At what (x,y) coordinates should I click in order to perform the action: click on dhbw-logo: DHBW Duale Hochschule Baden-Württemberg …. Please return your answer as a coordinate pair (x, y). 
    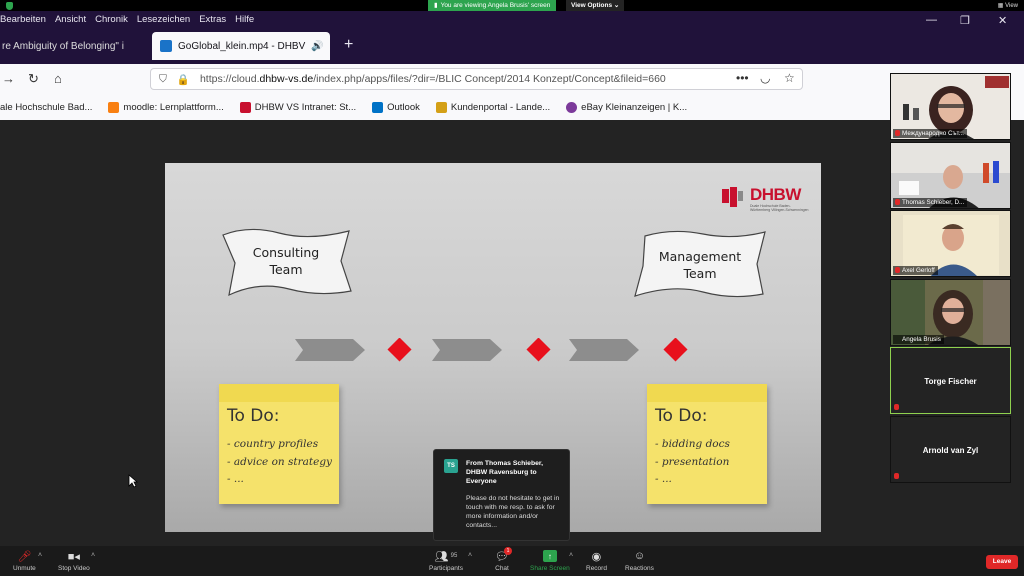
    Looking at the image, I should click on (765, 203).